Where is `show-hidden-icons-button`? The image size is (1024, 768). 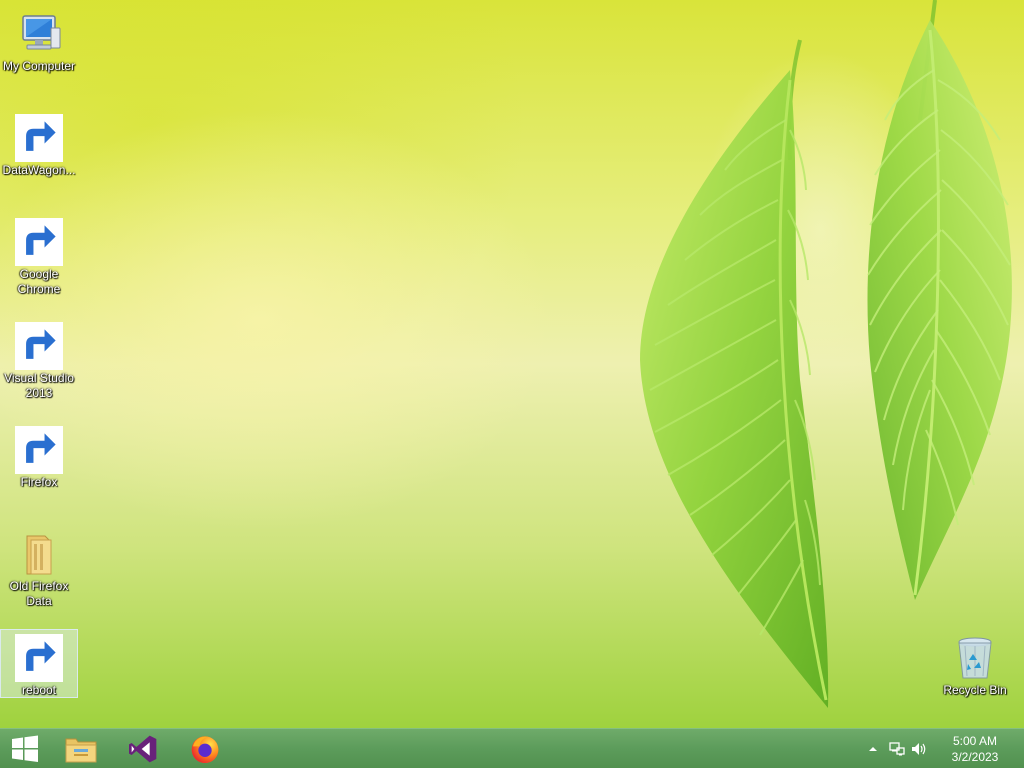 show-hidden-icons-button is located at coordinates (873, 749).